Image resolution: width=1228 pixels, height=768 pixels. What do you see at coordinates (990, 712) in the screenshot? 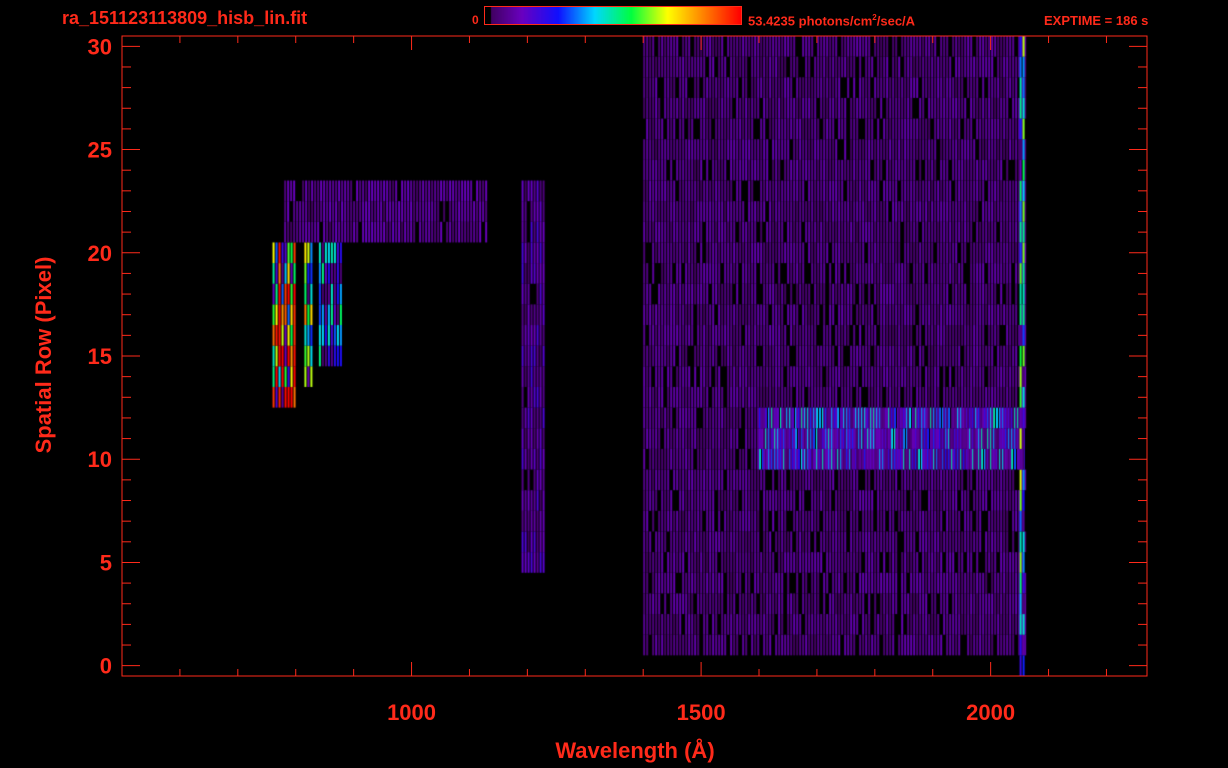
I see `x-tick-label: 2000` at bounding box center [990, 712].